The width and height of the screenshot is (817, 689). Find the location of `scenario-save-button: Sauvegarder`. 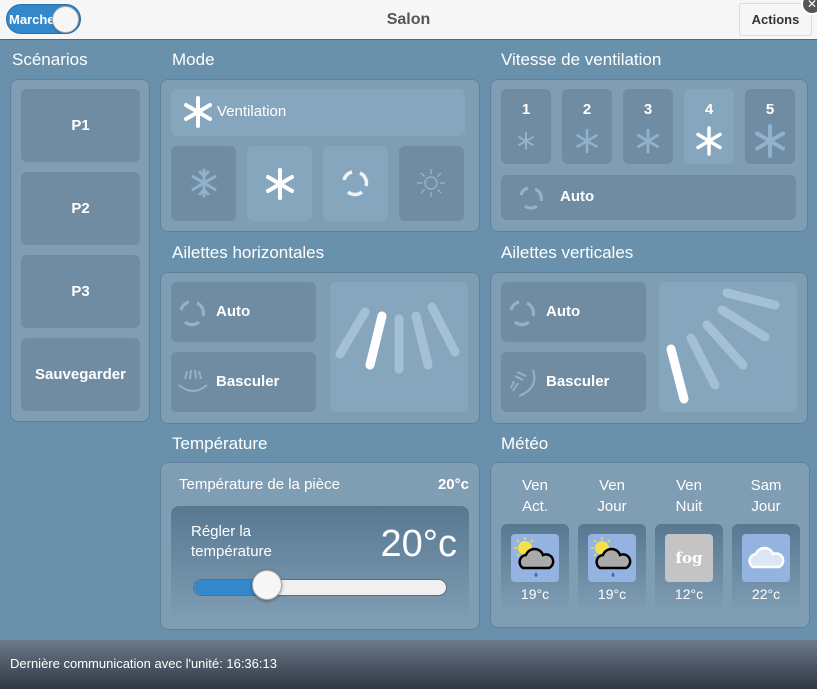

scenario-save-button: Sauvegarder is located at coordinates (80, 374).